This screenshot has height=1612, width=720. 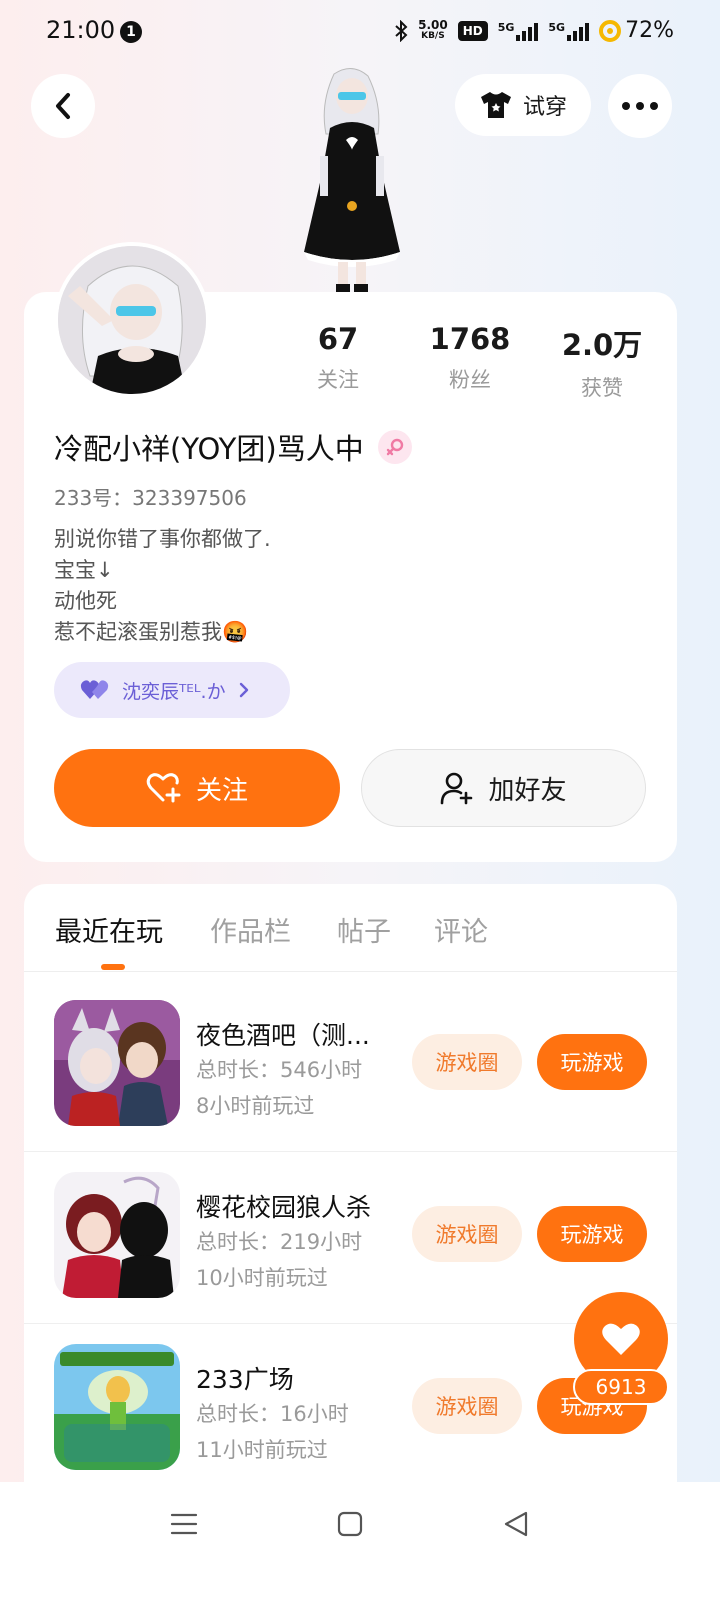 I want to click on avatar-figure-image, so click(x=352, y=179).